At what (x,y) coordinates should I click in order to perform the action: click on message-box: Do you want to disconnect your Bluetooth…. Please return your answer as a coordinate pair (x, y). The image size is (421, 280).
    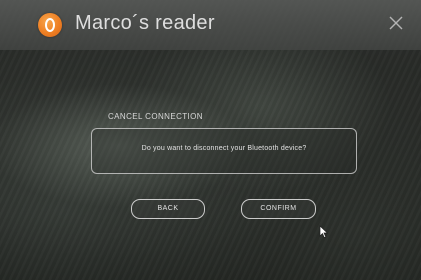
    Looking at the image, I should click on (224, 151).